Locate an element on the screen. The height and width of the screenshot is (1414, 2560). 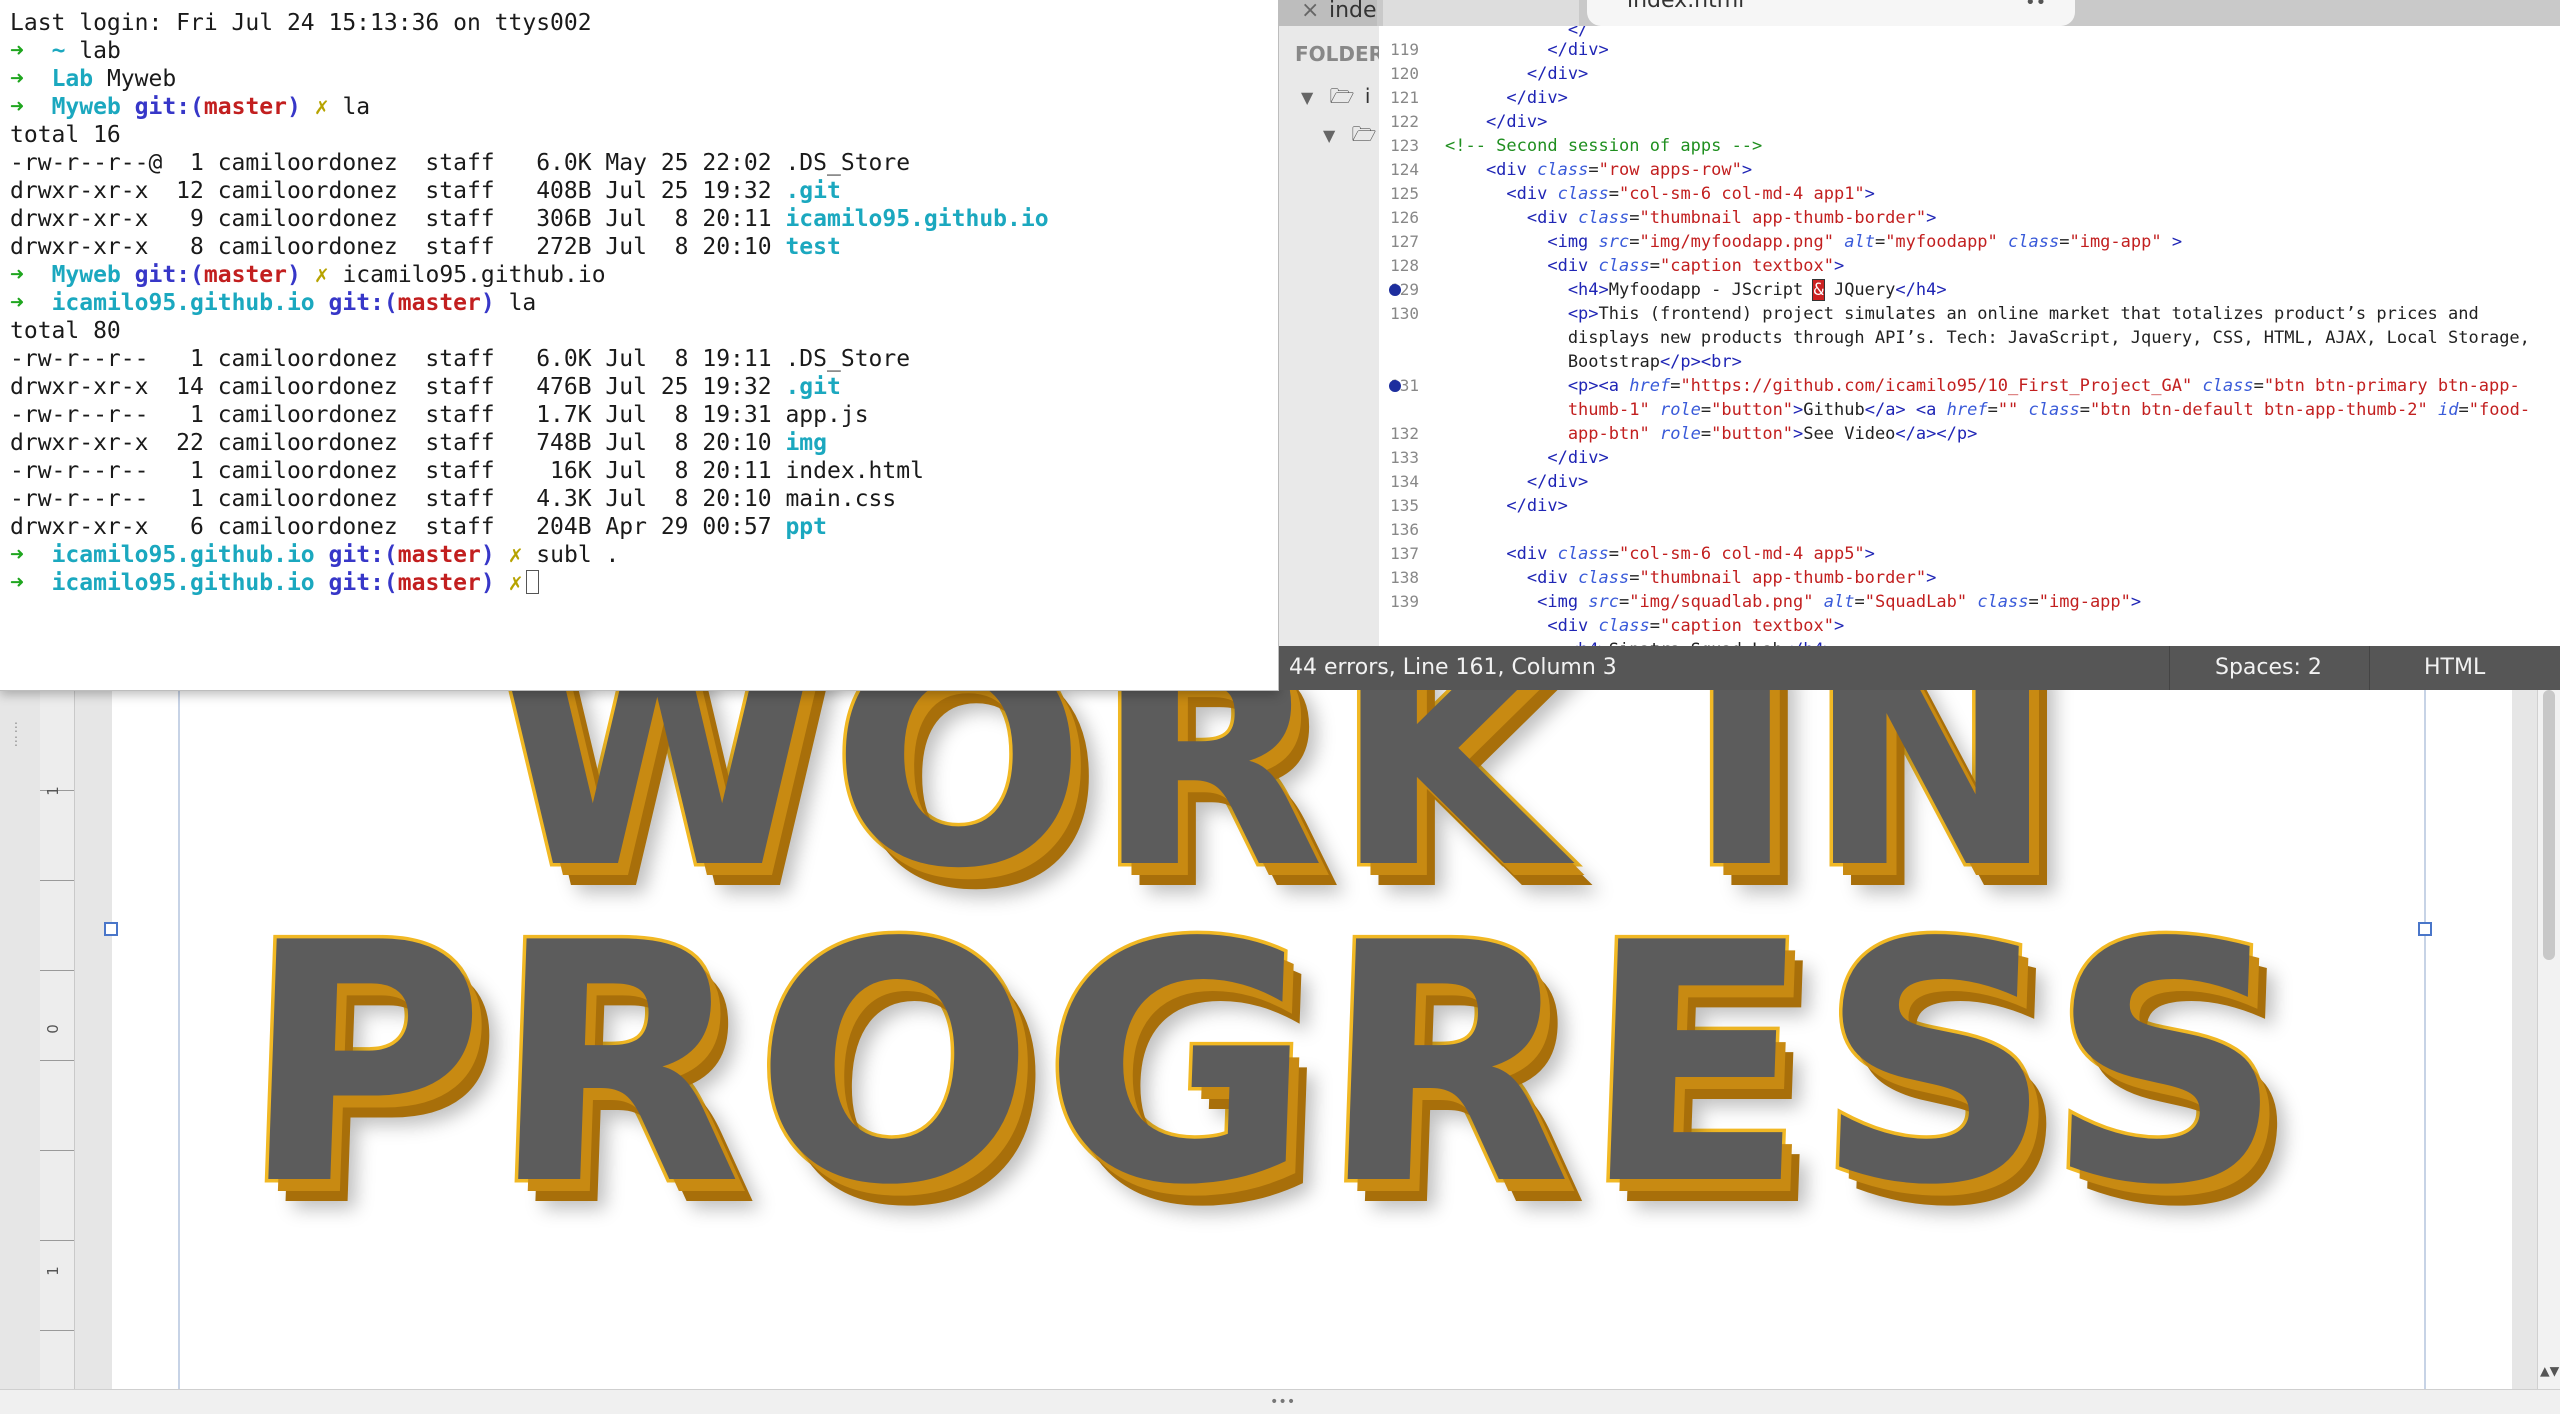
prompt-directory: ~ is located at coordinates (58, 51).